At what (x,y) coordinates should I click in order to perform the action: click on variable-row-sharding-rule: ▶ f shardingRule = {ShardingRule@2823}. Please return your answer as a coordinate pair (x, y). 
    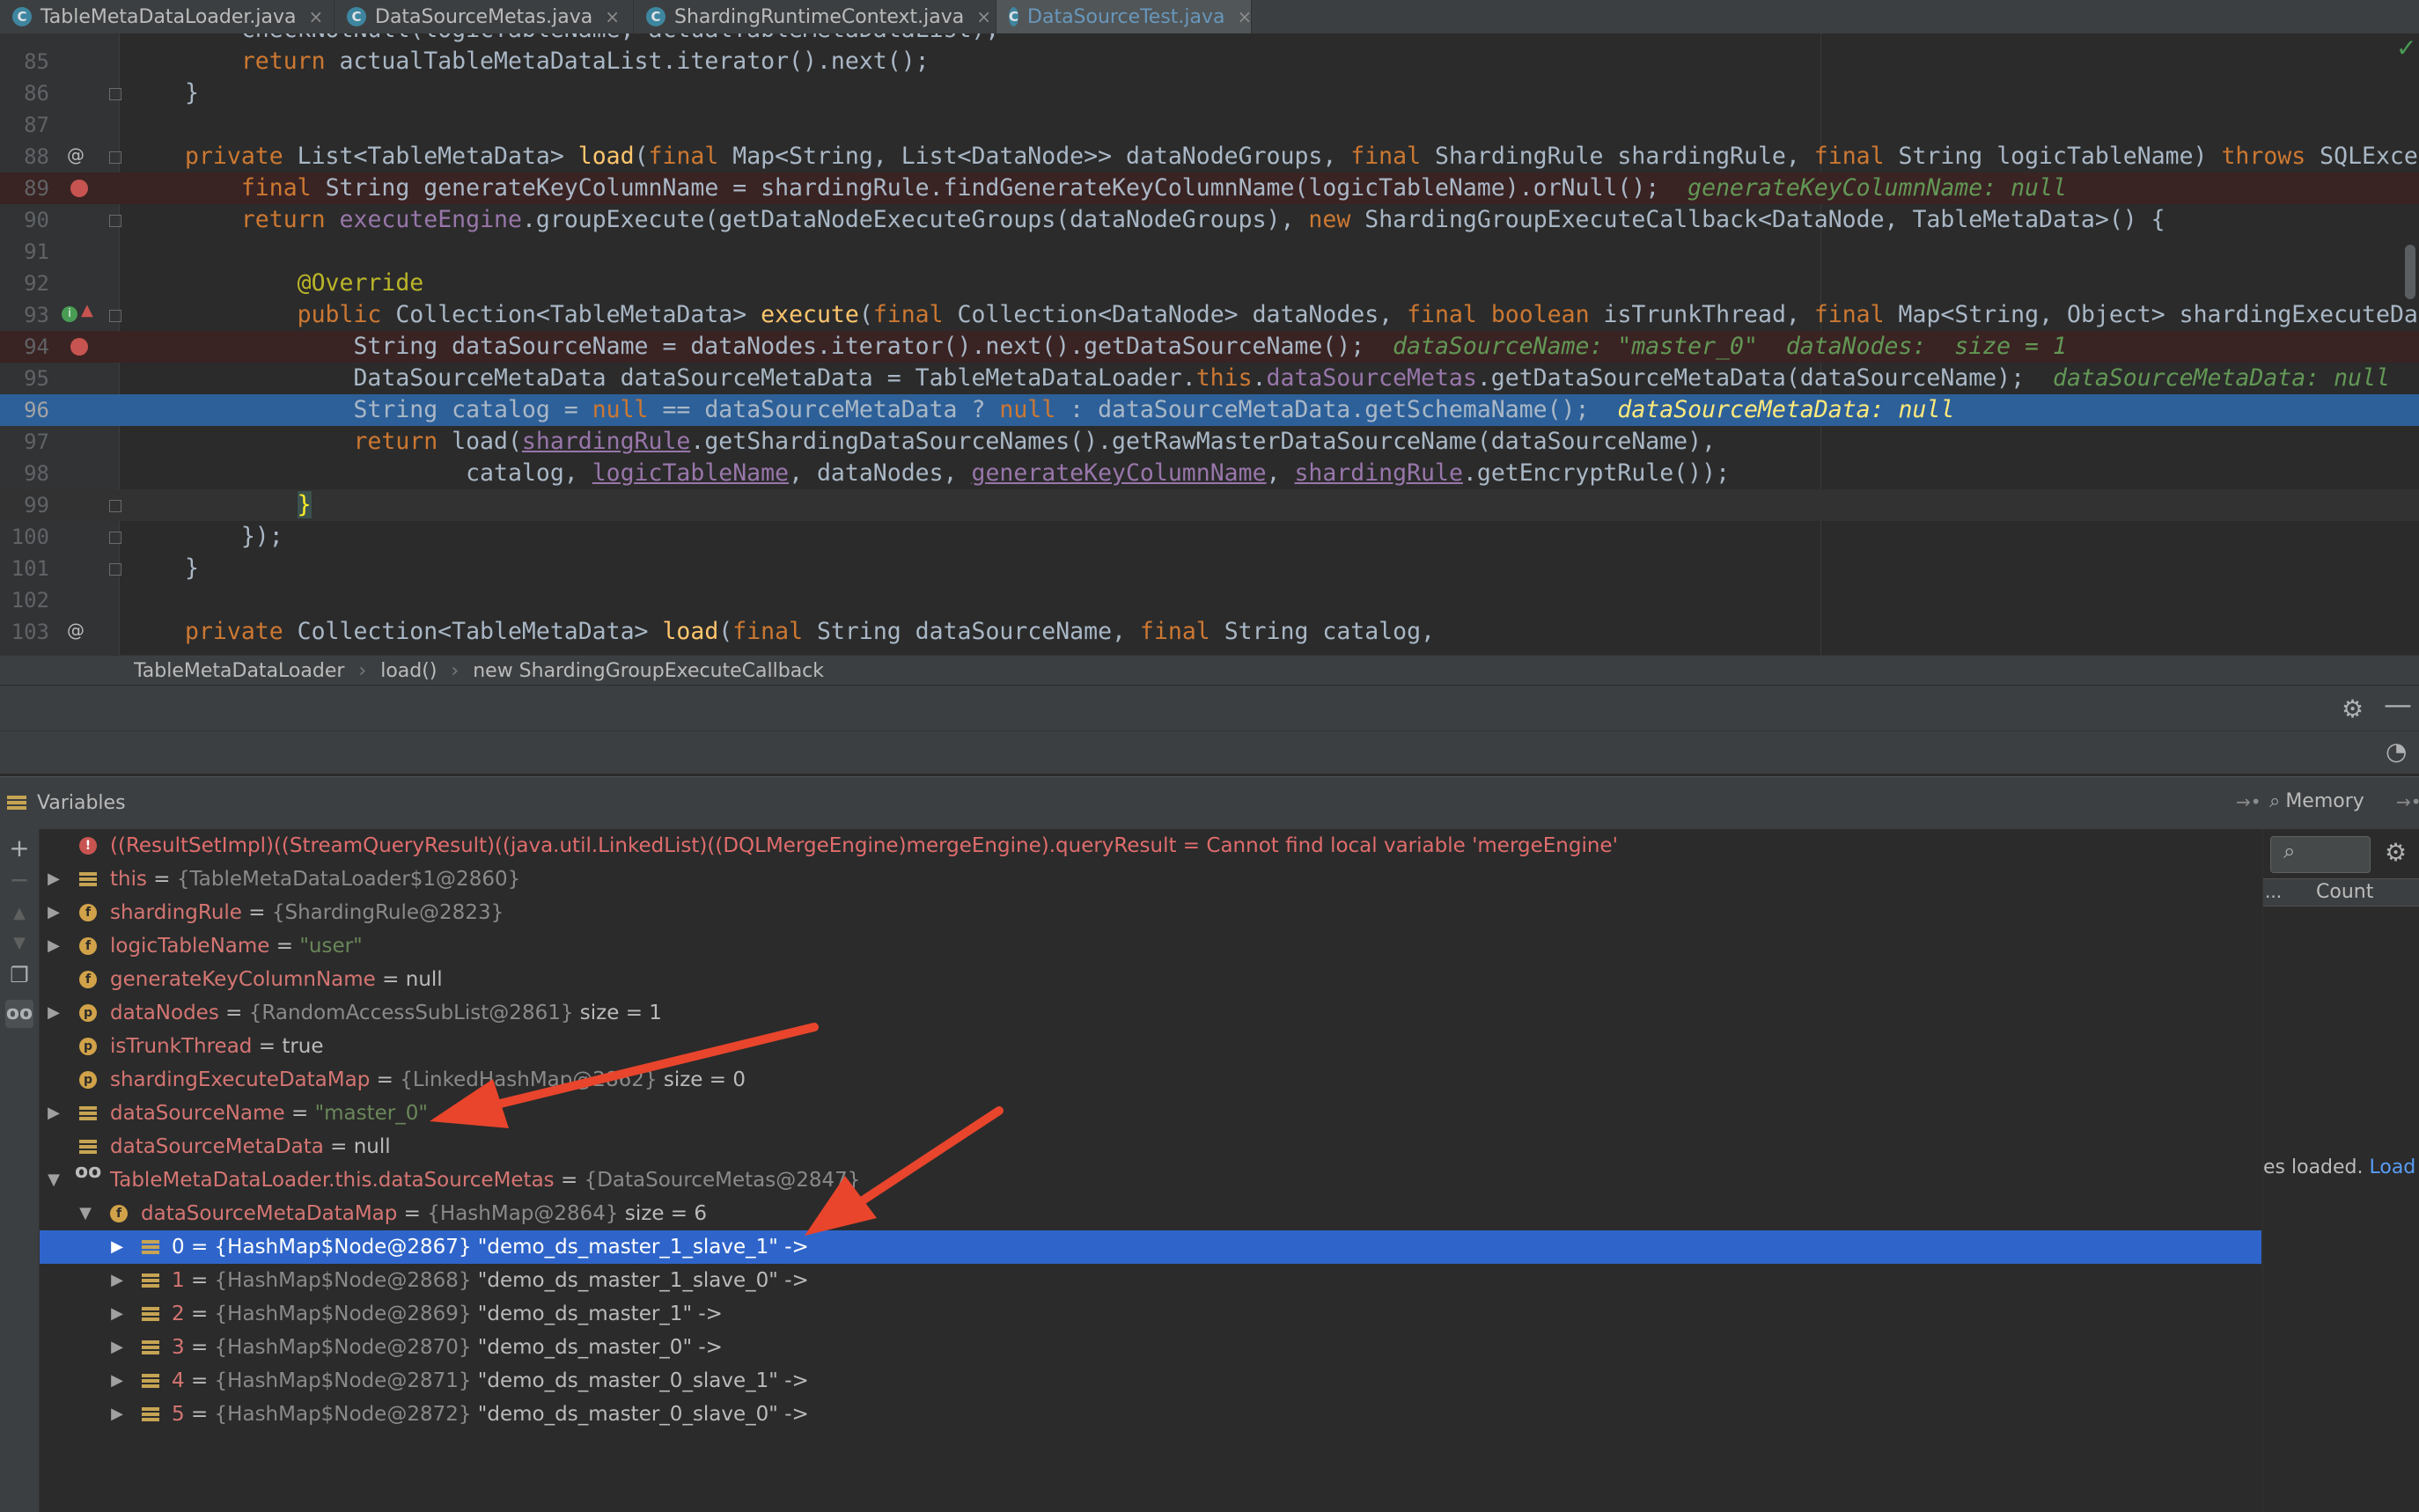
    Looking at the image, I should click on (1150, 913).